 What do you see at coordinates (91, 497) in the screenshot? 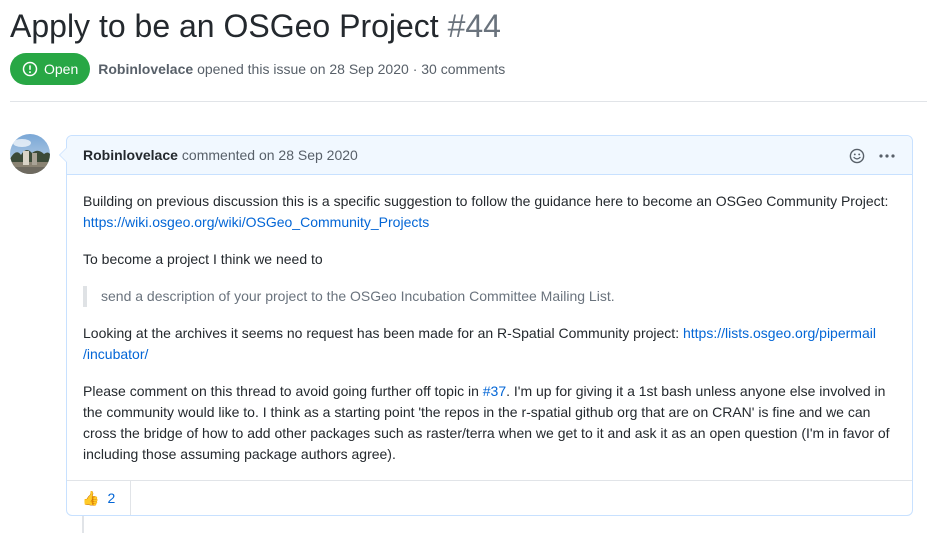
I see `thumbs-up-icon: 👍` at bounding box center [91, 497].